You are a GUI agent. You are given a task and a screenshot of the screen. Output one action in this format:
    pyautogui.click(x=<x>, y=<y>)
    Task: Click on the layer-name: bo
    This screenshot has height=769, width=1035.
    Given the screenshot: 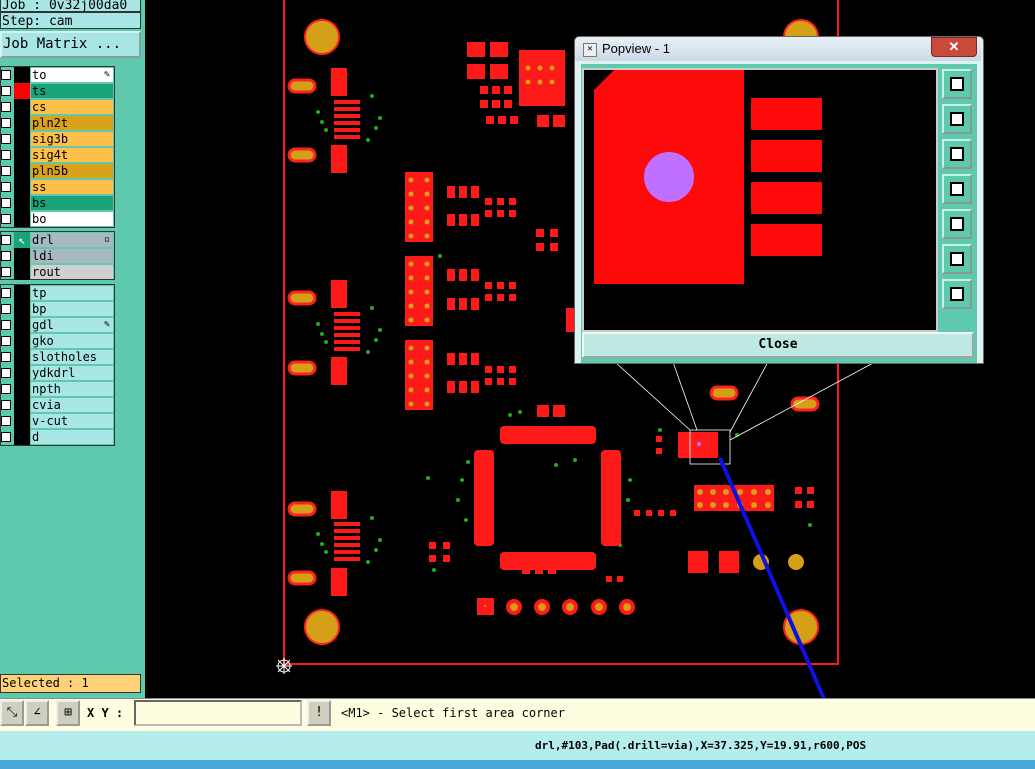 What is the action you would take?
    pyautogui.click(x=72, y=219)
    